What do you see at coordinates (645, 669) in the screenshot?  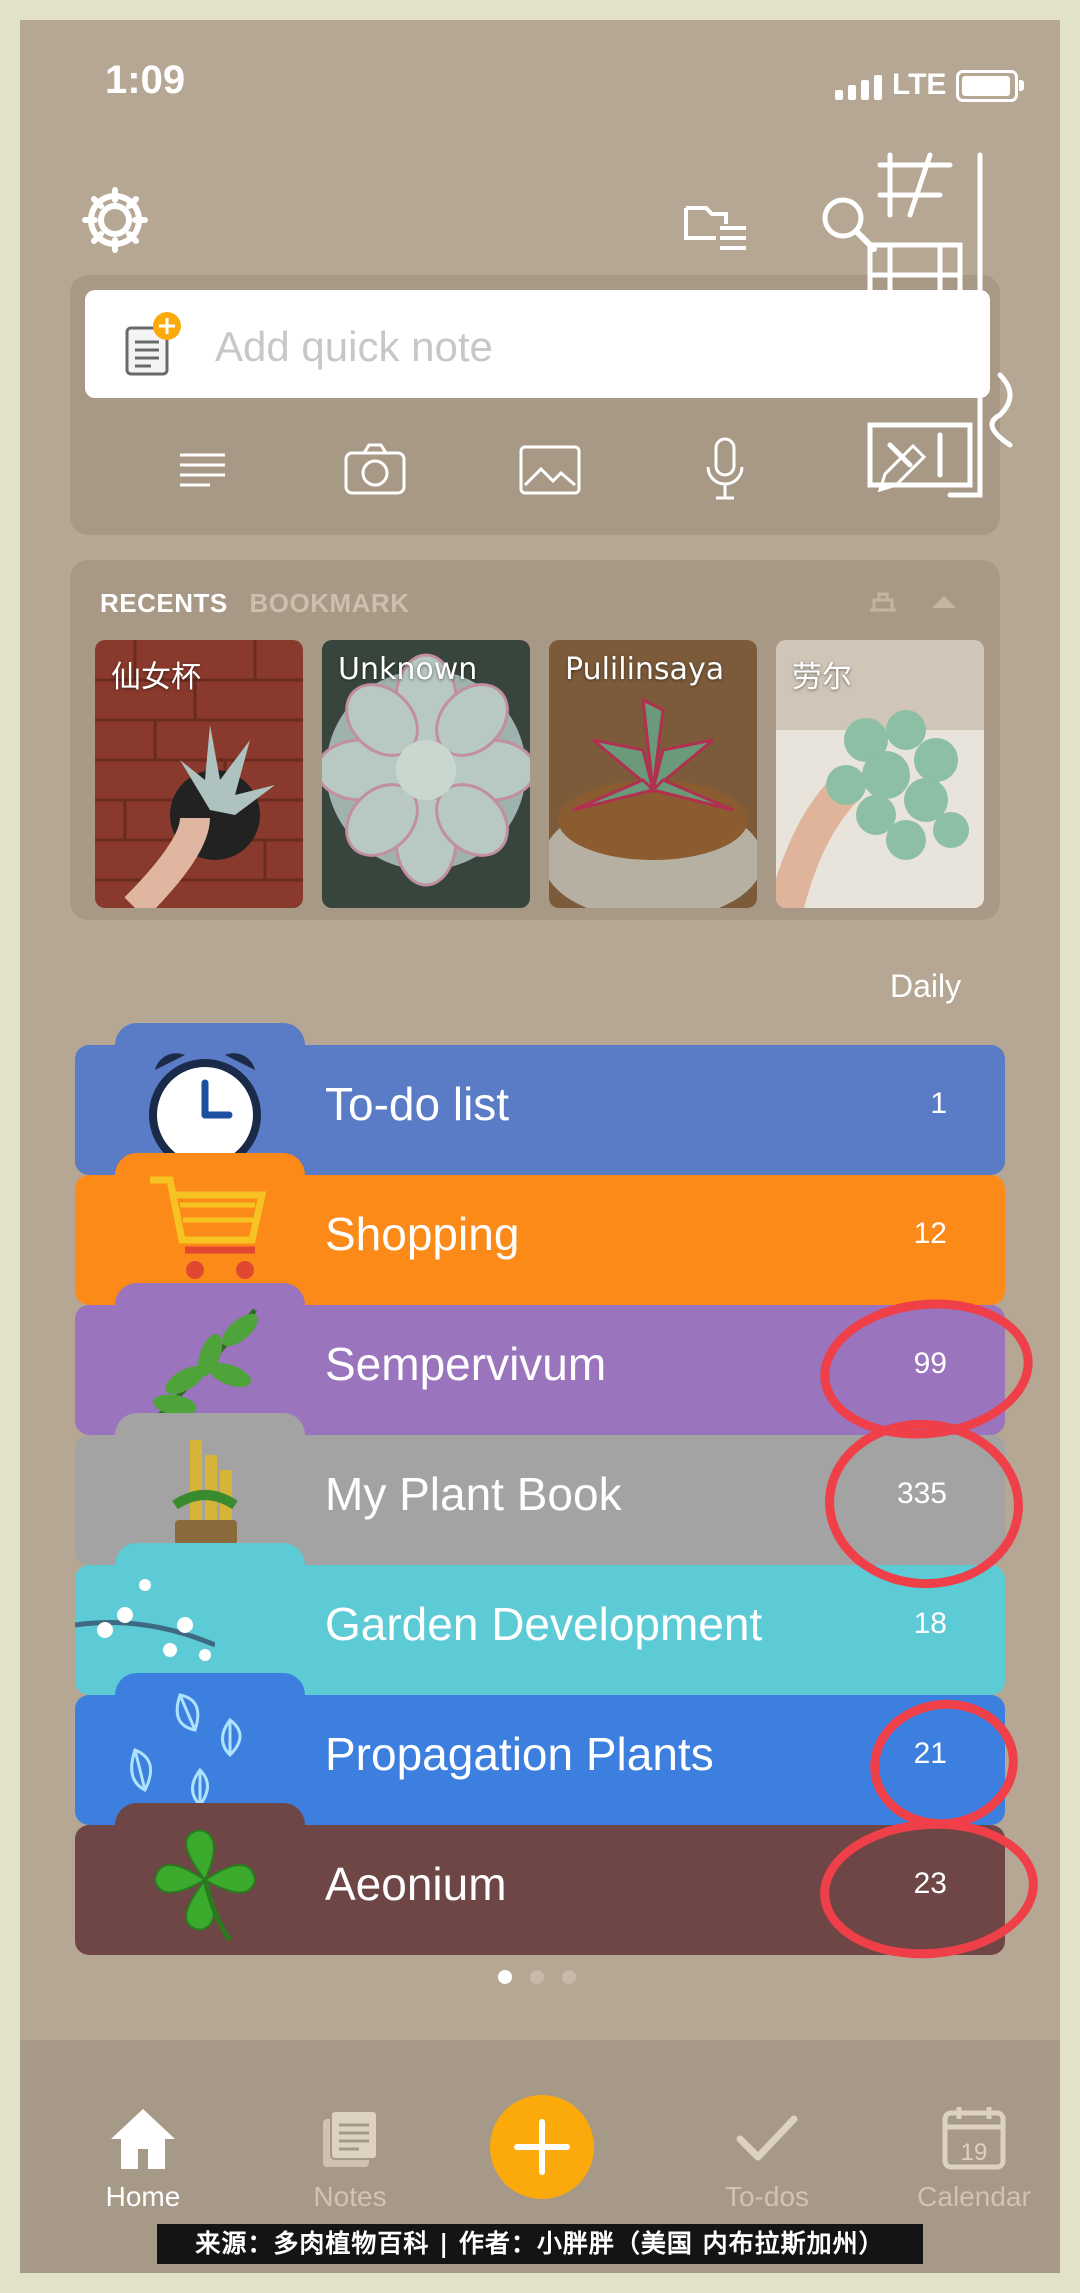 I see `recent-card-label: Pulilinsaya` at bounding box center [645, 669].